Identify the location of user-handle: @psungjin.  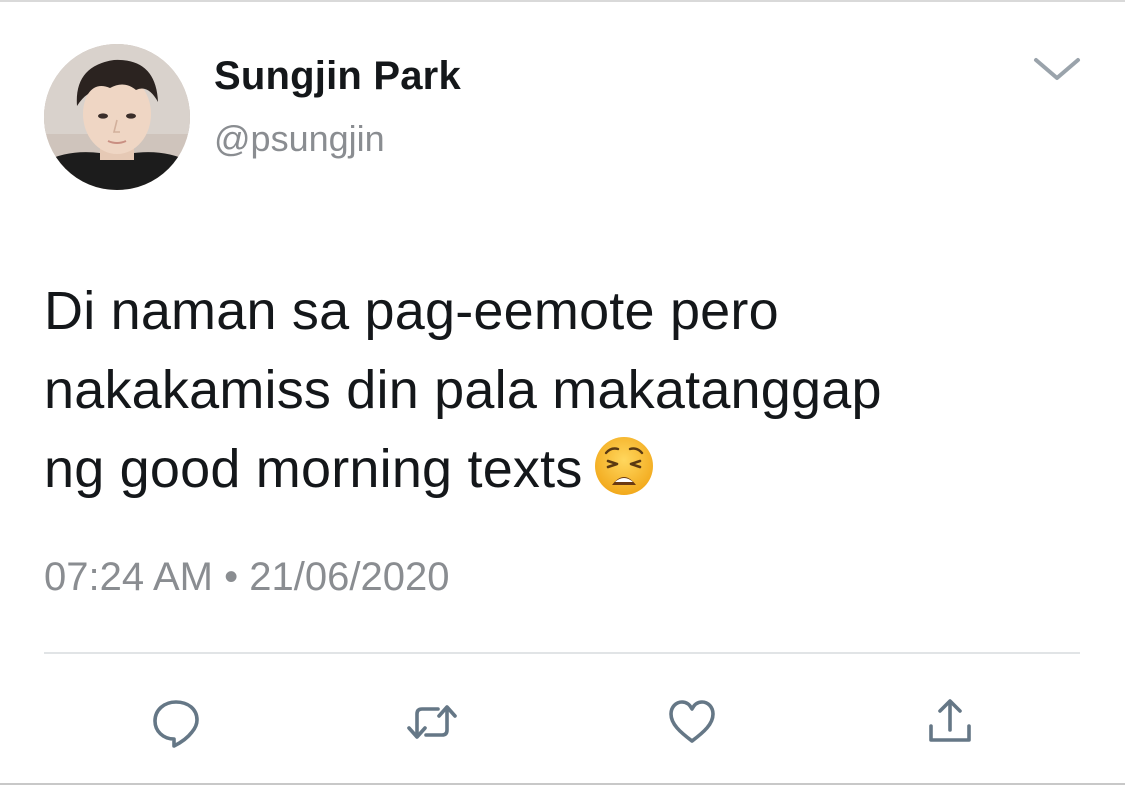
(299, 139).